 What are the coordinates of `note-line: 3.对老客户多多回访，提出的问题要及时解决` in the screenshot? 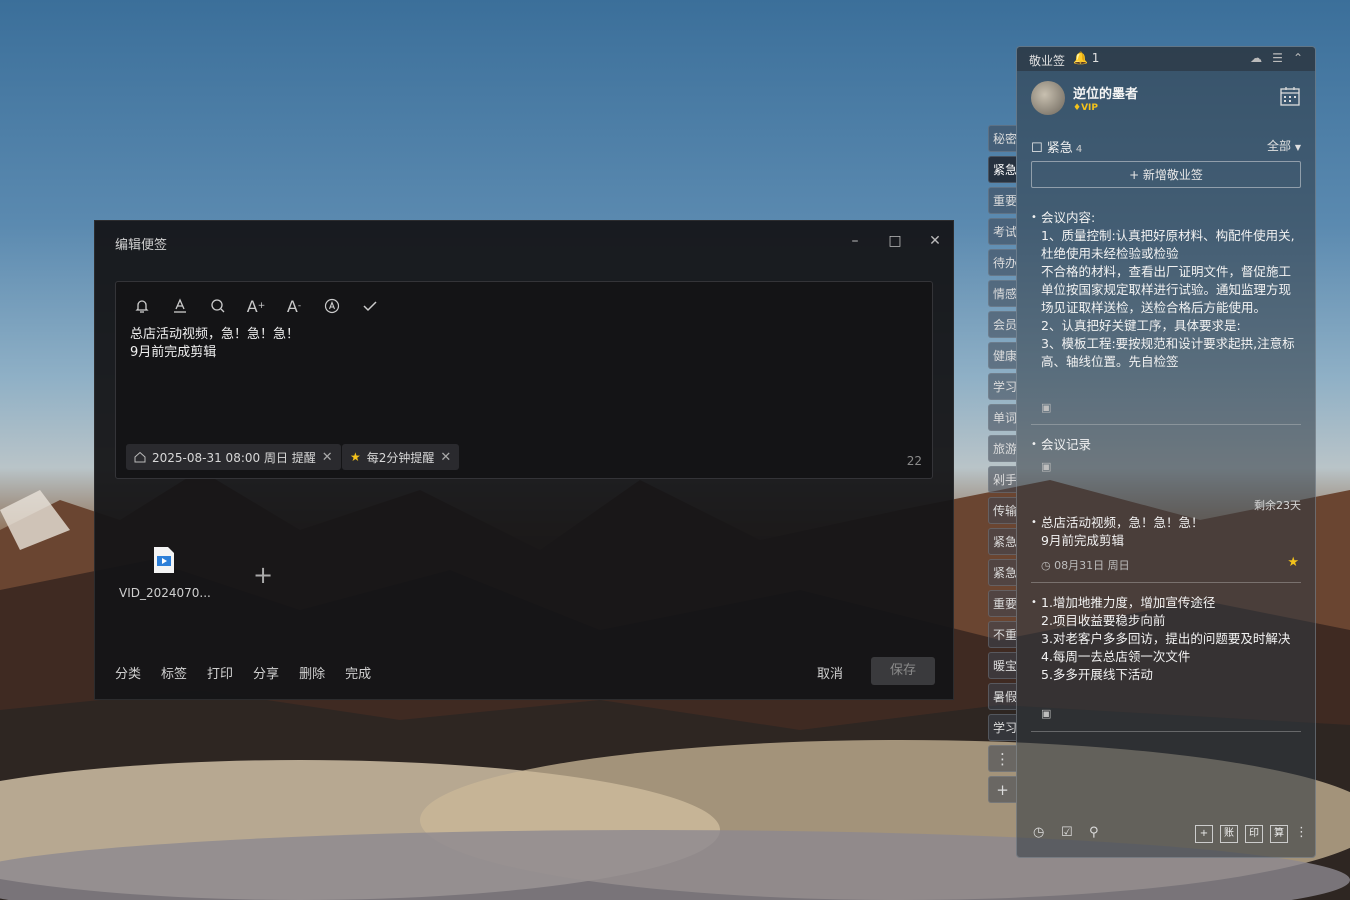 It's located at (1166, 638).